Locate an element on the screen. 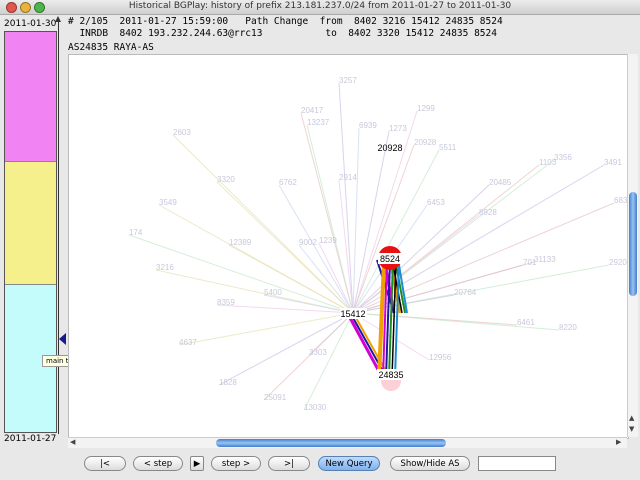 This screenshot has width=640, height=480. faded-as-node: 13237 is located at coordinates (318, 122).